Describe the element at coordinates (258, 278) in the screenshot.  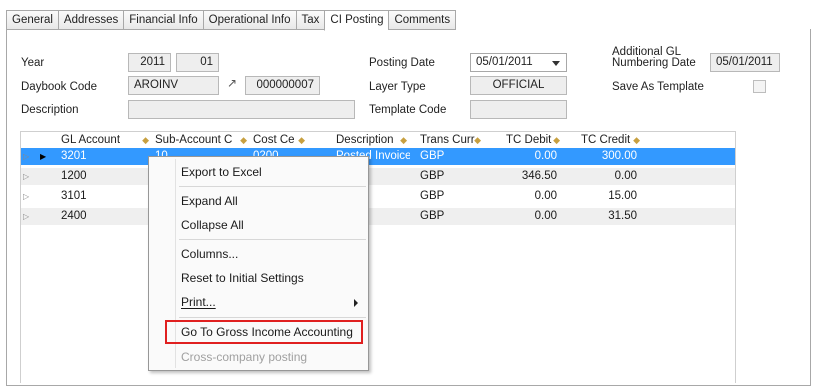
I see `menu-item-reset-settings: Reset to Initial Settings` at that location.